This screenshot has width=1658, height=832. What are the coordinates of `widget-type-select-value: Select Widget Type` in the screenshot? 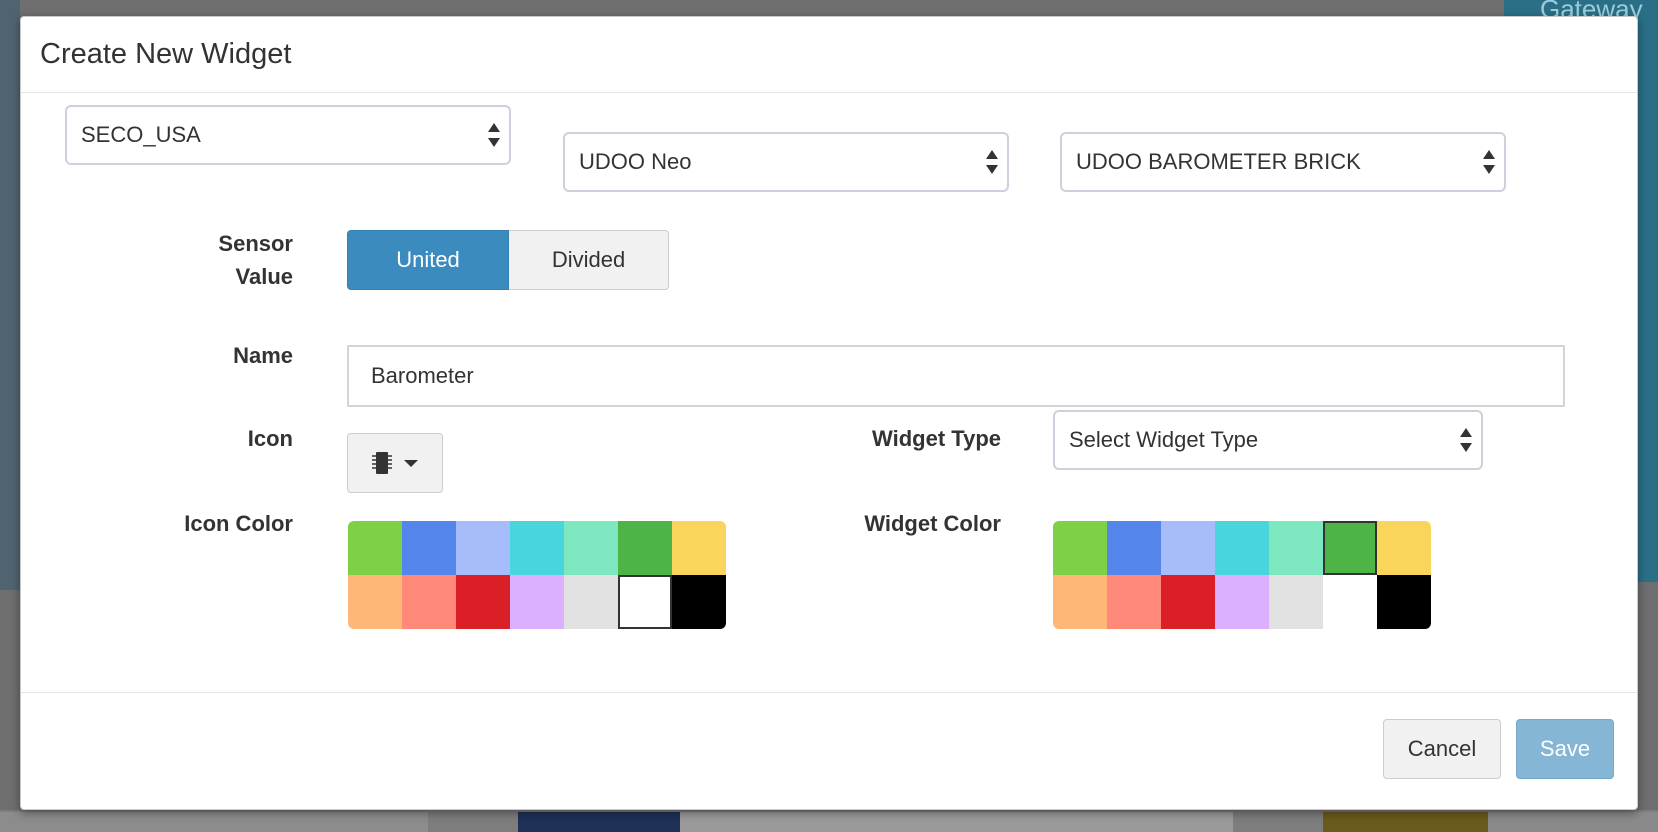 It's located at (1164, 439).